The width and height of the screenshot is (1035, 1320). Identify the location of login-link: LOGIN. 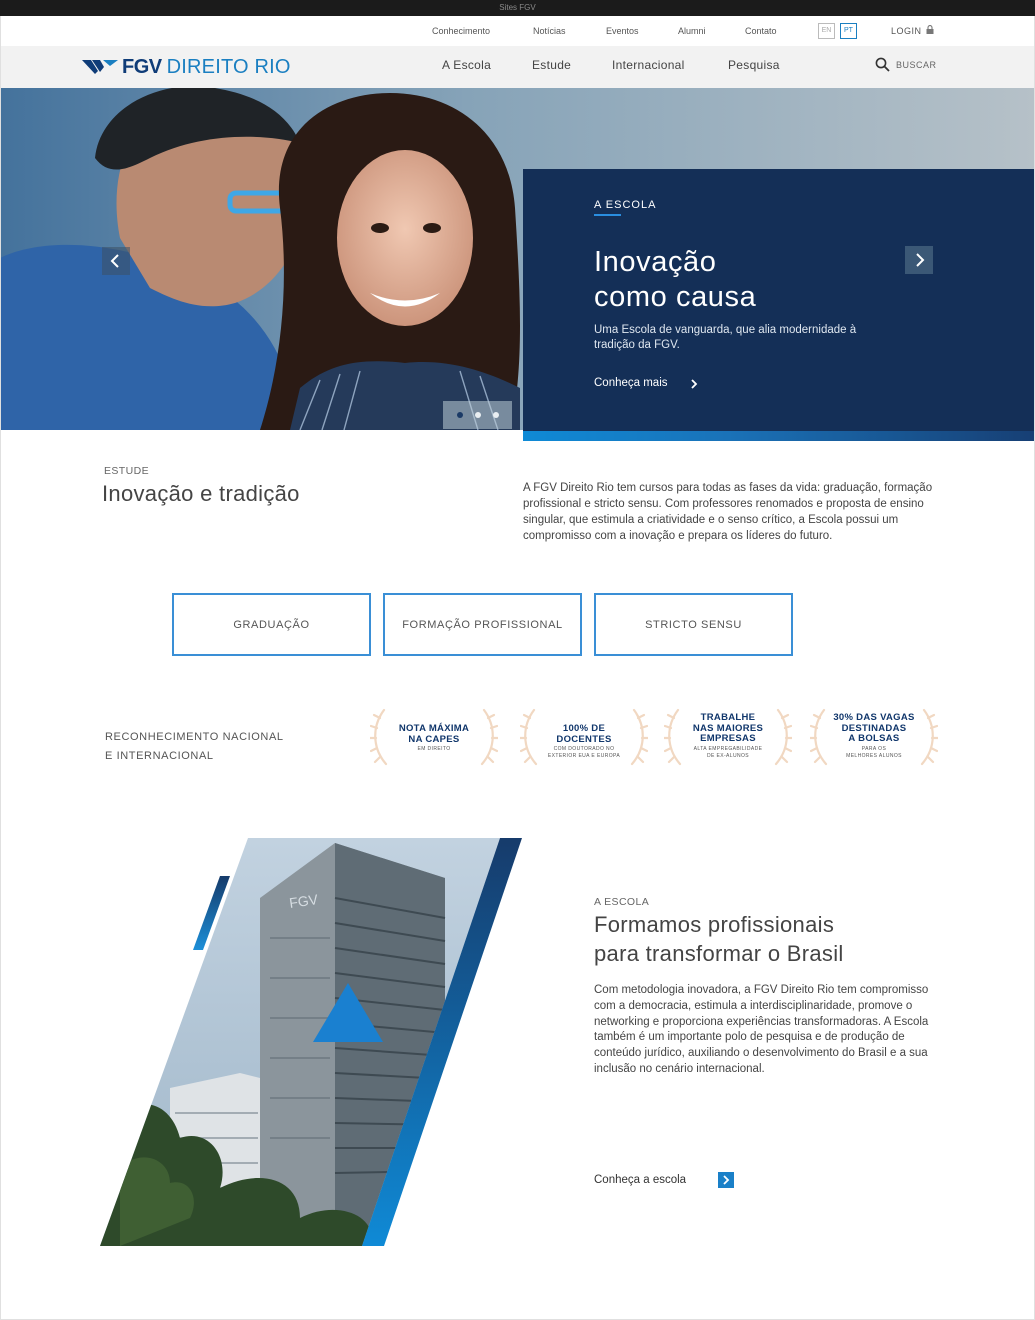
(906, 31).